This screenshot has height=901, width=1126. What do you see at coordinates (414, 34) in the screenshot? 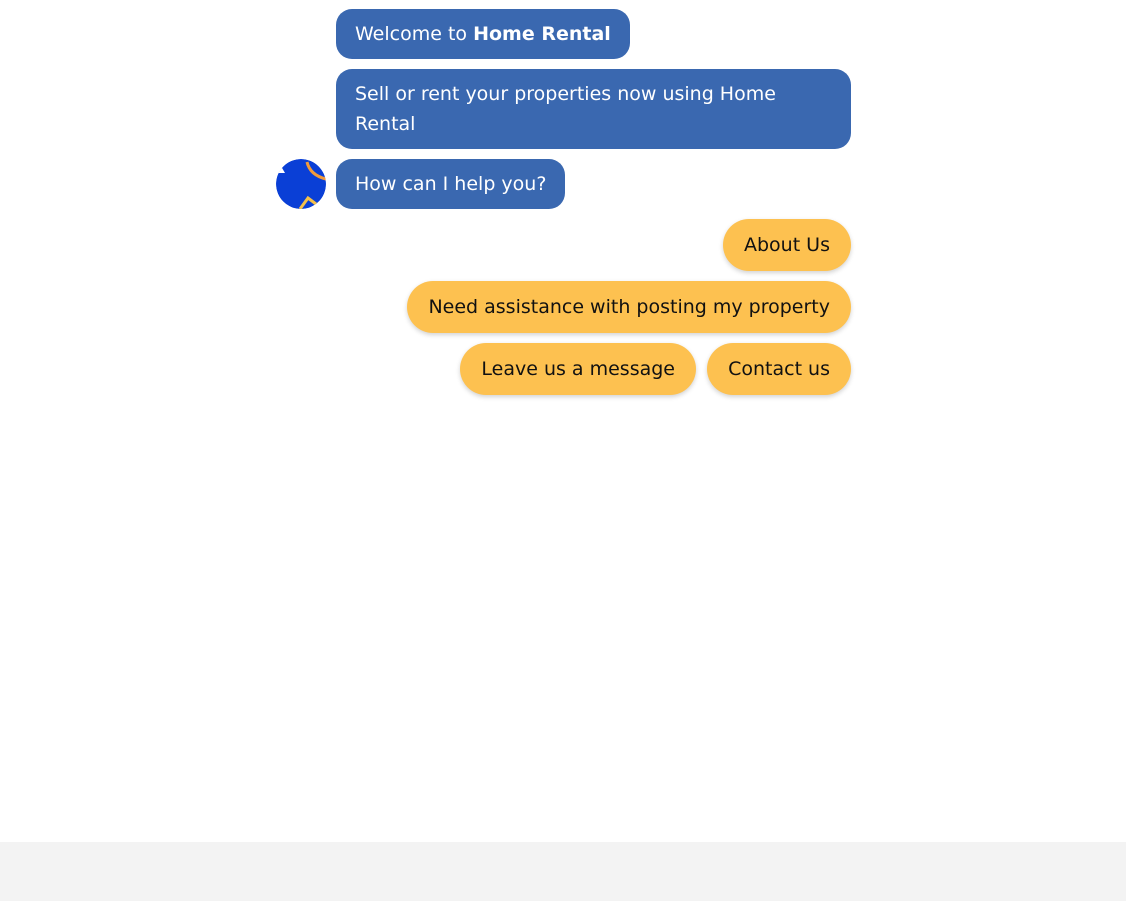
I see `welcome-prefix: Welcome to` at bounding box center [414, 34].